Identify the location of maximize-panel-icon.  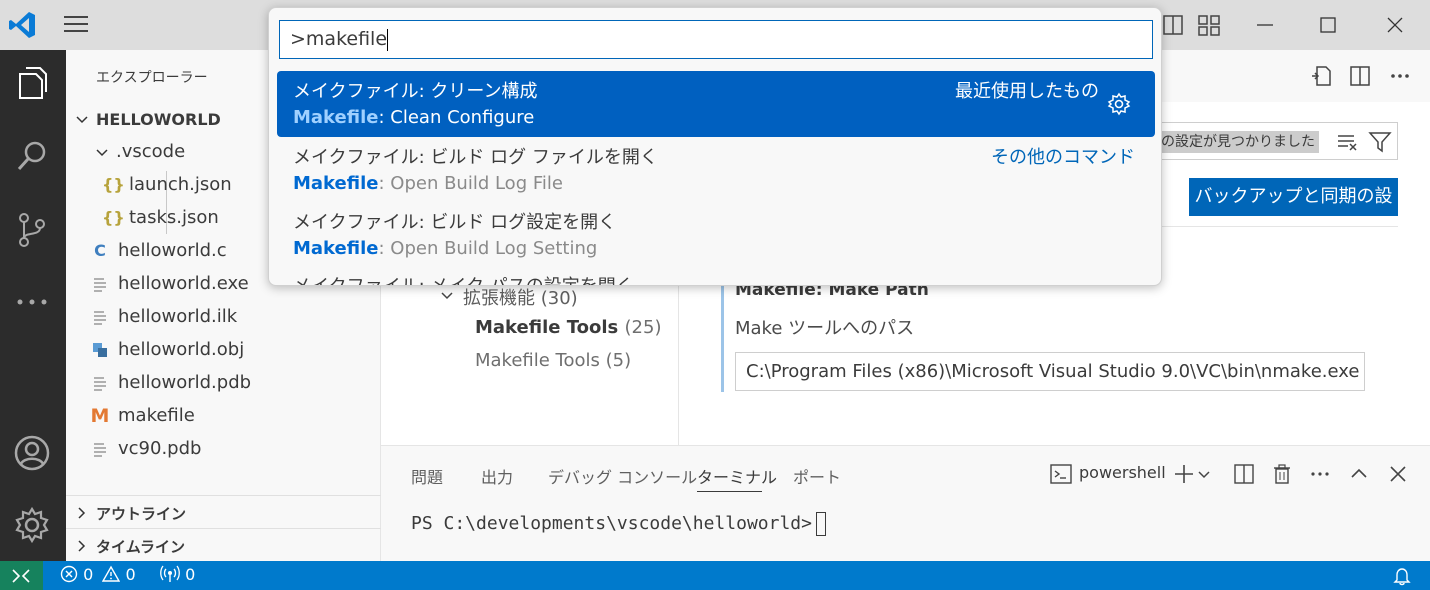
(1359, 474).